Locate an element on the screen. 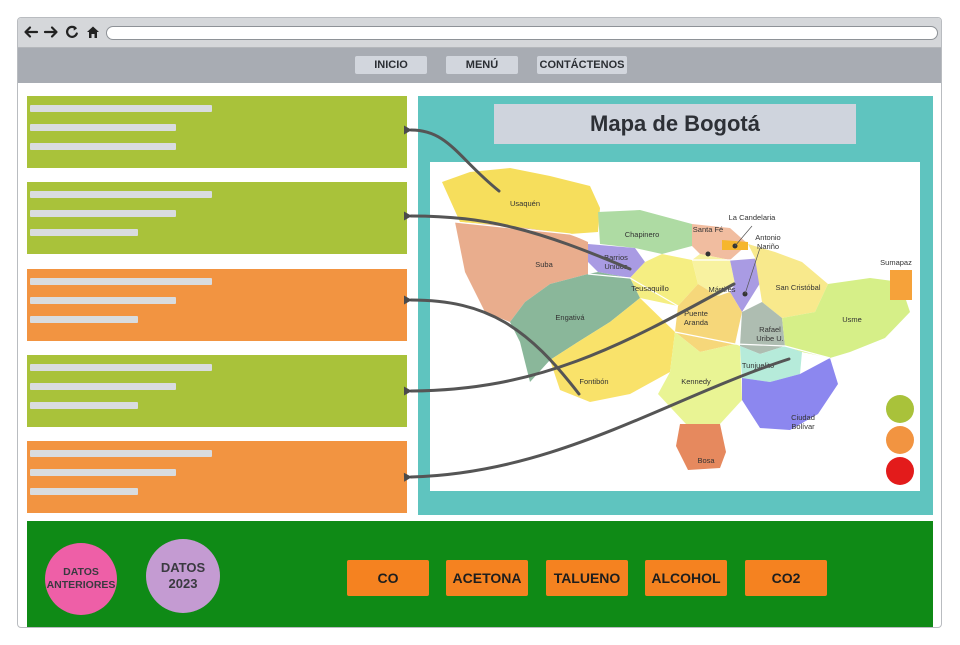 This screenshot has width=960, height=645. label-antonio-narino-2: Nariño is located at coordinates (768, 246).